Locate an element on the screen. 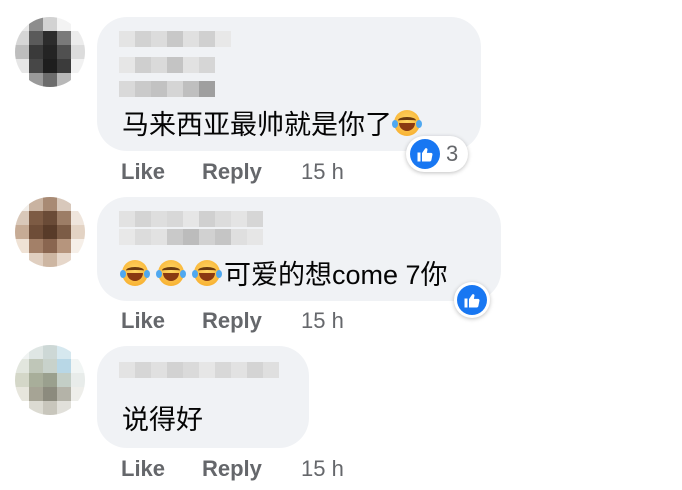 This screenshot has width=682, height=490. reaction-summary: 3 is located at coordinates (437, 154).